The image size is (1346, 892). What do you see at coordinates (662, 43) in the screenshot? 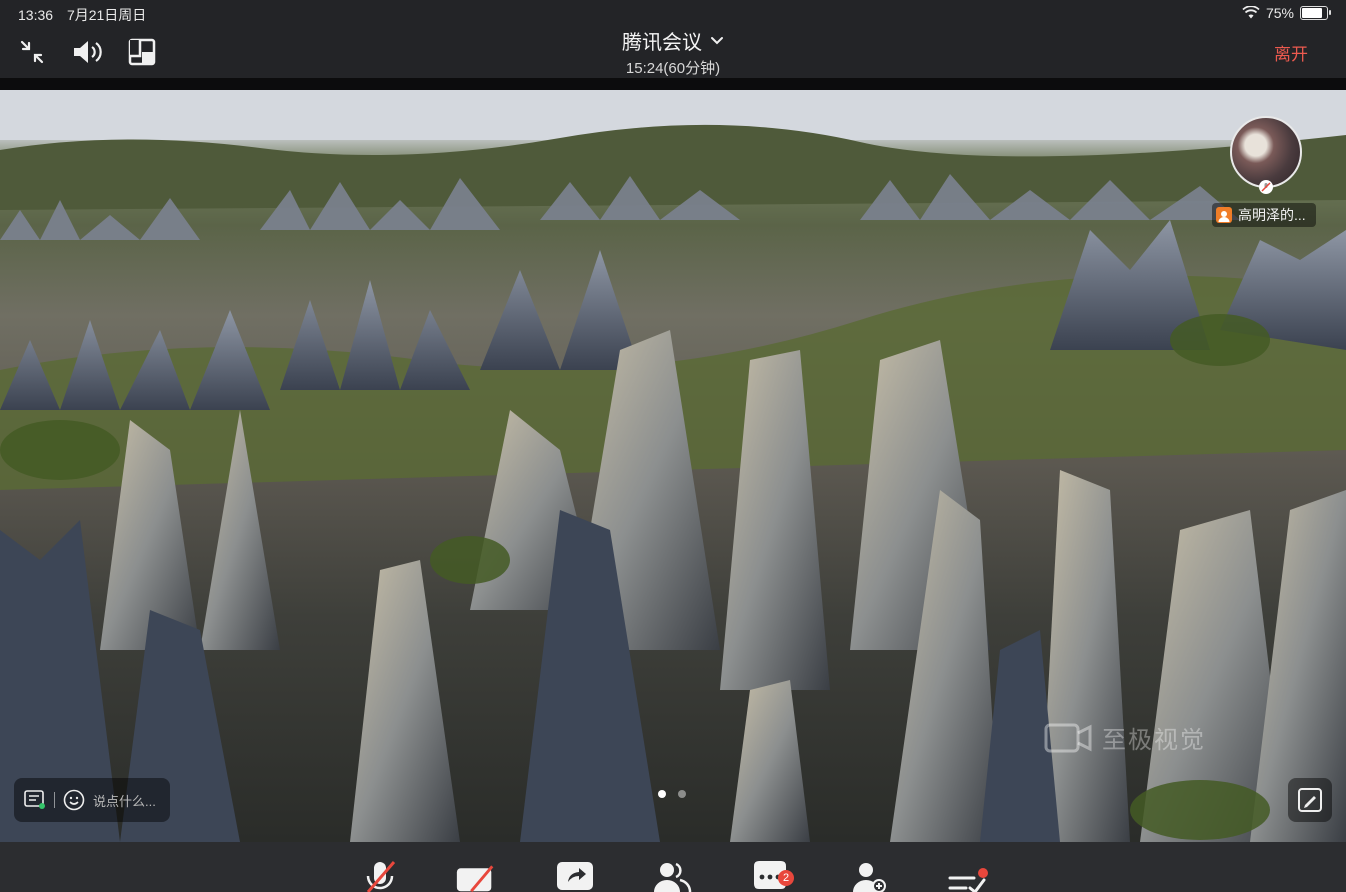
I see `meeting-title-text: 腾讯会议` at bounding box center [662, 43].